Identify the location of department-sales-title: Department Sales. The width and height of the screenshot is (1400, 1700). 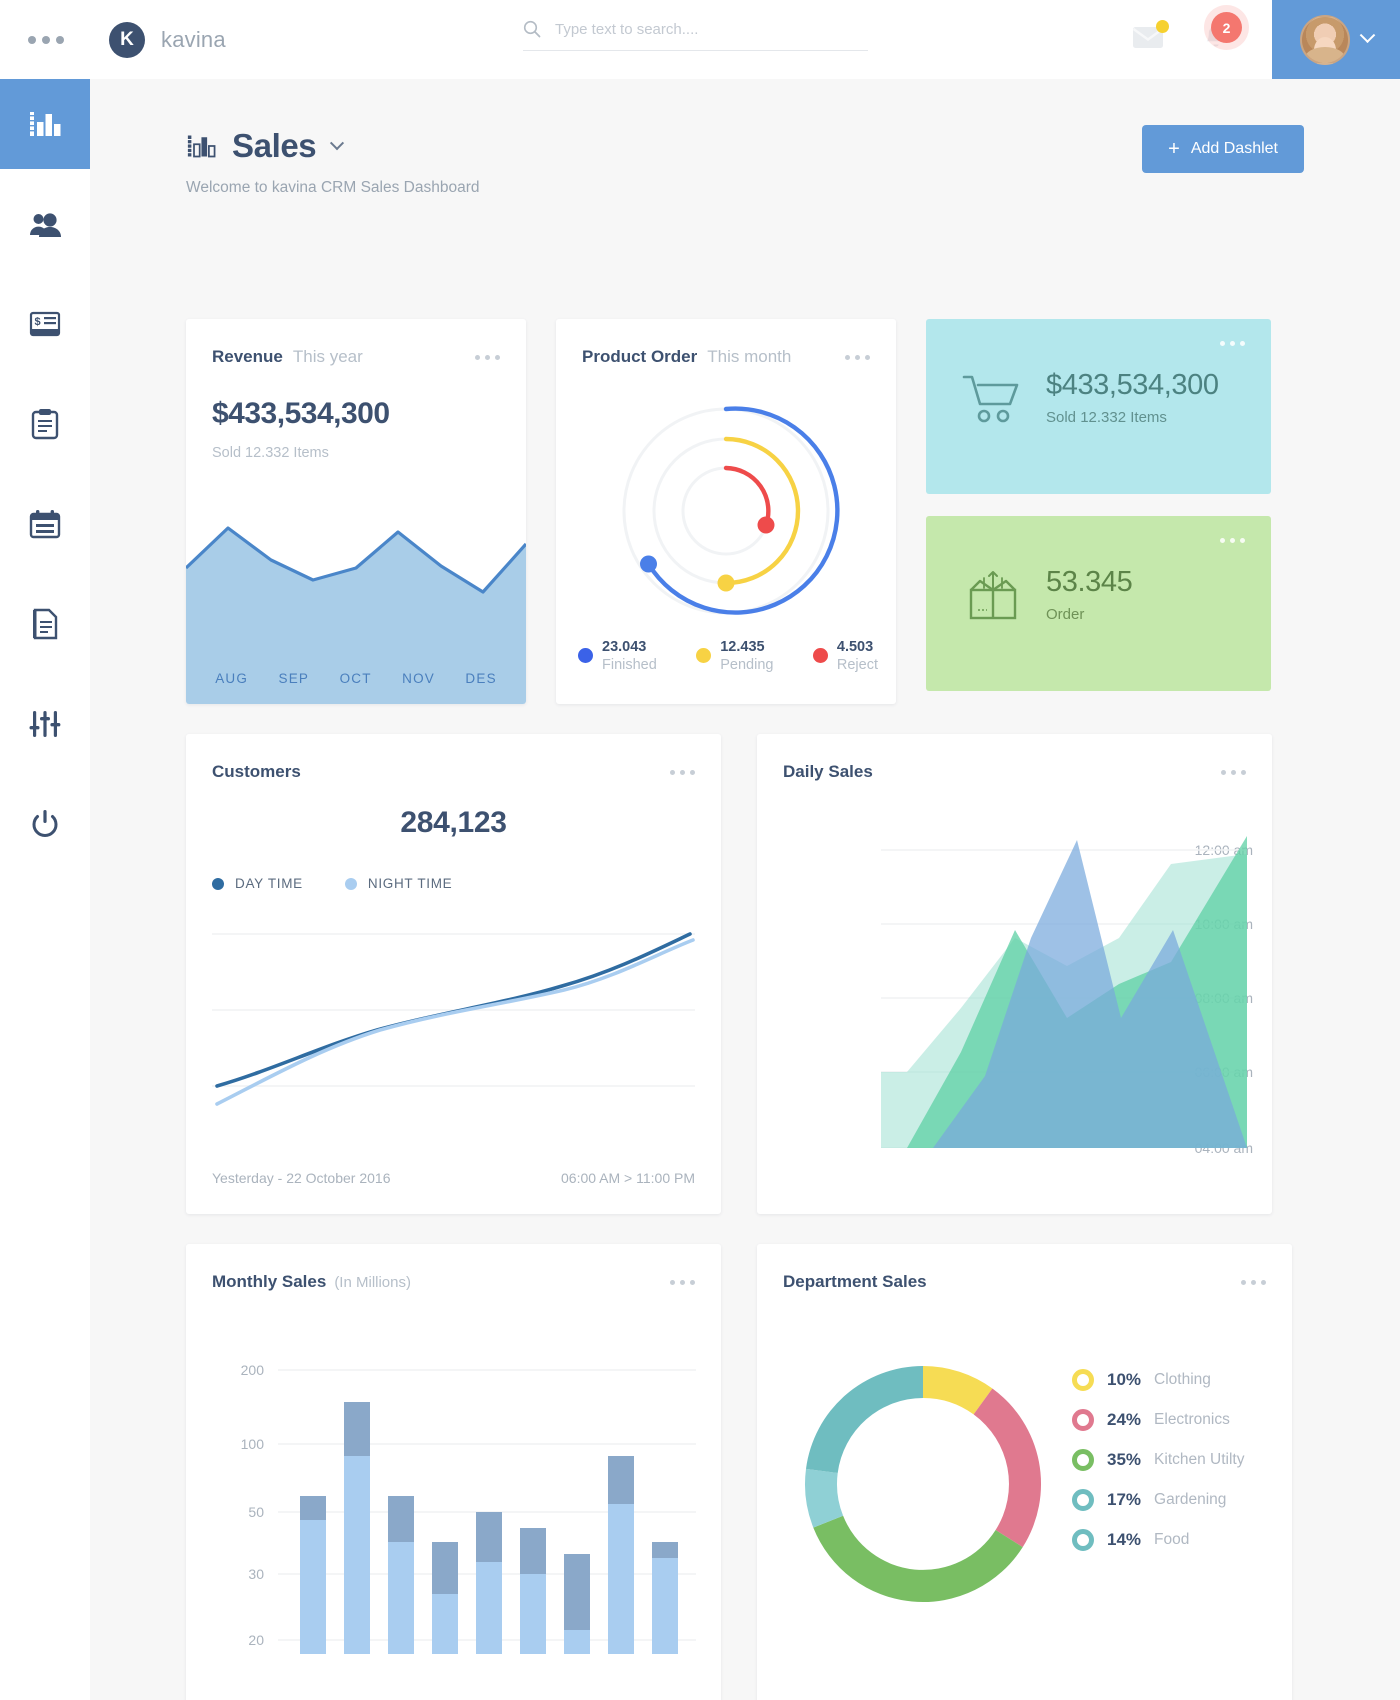
(855, 1281).